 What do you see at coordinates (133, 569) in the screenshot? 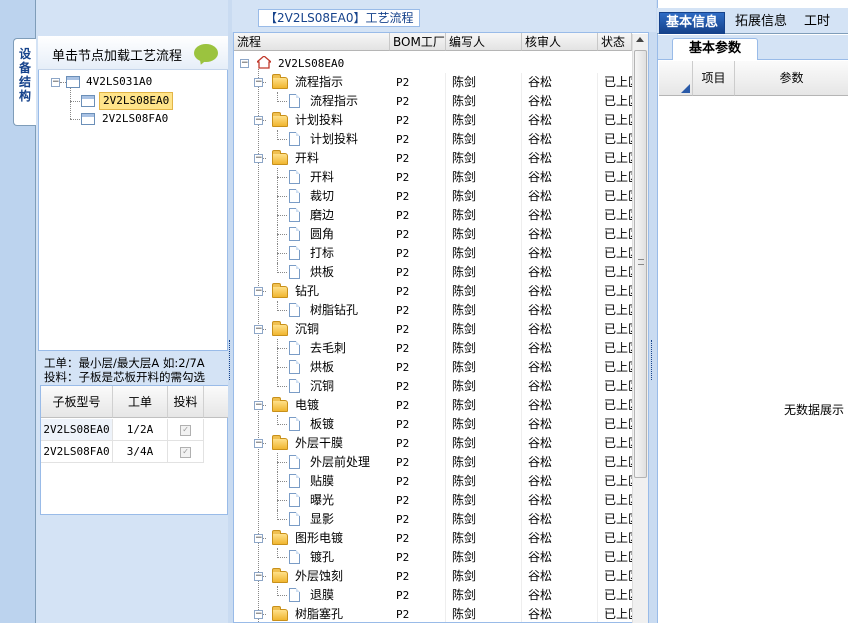
I see `left-bottom-area` at bounding box center [133, 569].